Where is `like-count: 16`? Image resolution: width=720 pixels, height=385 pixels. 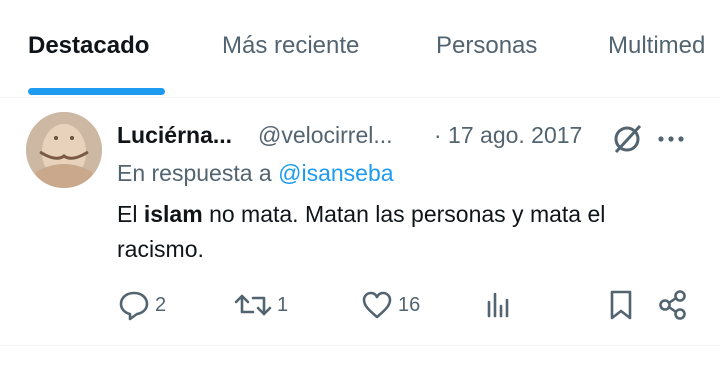 like-count: 16 is located at coordinates (409, 305).